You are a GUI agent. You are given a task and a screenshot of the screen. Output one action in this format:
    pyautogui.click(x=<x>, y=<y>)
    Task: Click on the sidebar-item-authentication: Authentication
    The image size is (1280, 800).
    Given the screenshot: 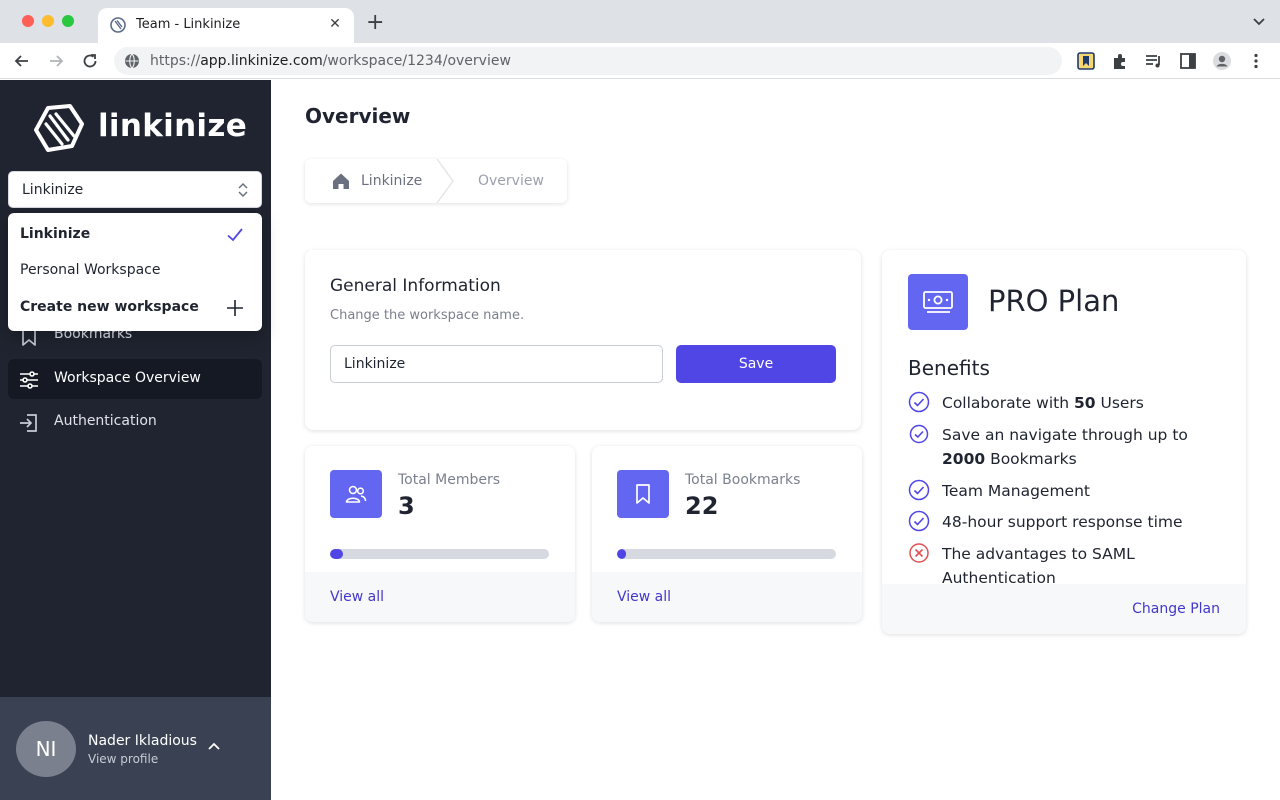 What is the action you would take?
    pyautogui.click(x=135, y=422)
    